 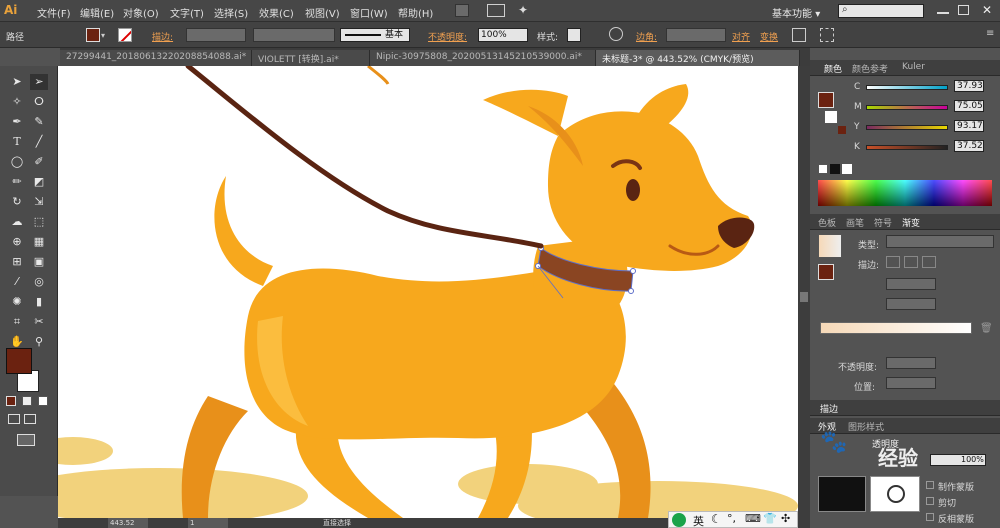 I want to click on warp-tool-icon: ☁, so click(x=17, y=222).